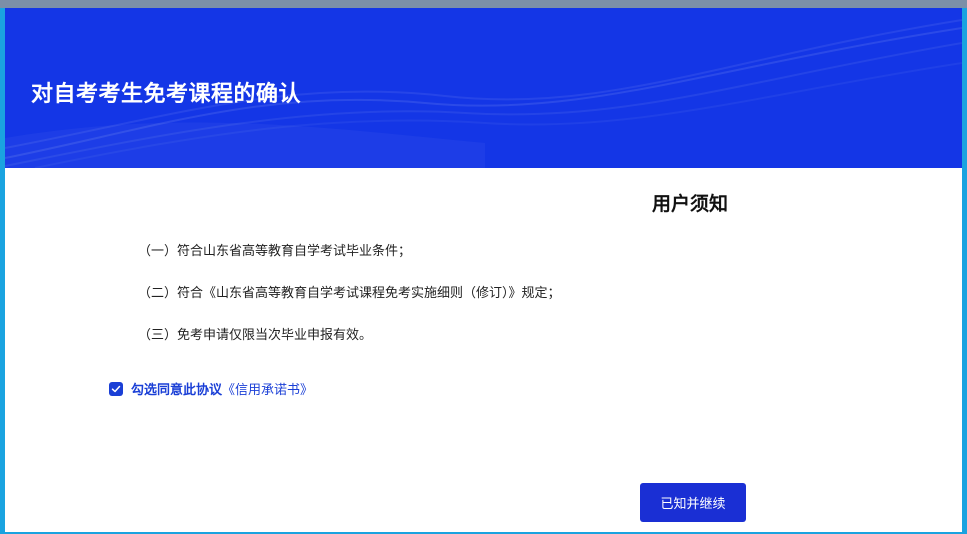 This screenshot has height=534, width=967. Describe the element at coordinates (176, 388) in the screenshot. I see `agreement-label: 勾选同意此协议` at that location.